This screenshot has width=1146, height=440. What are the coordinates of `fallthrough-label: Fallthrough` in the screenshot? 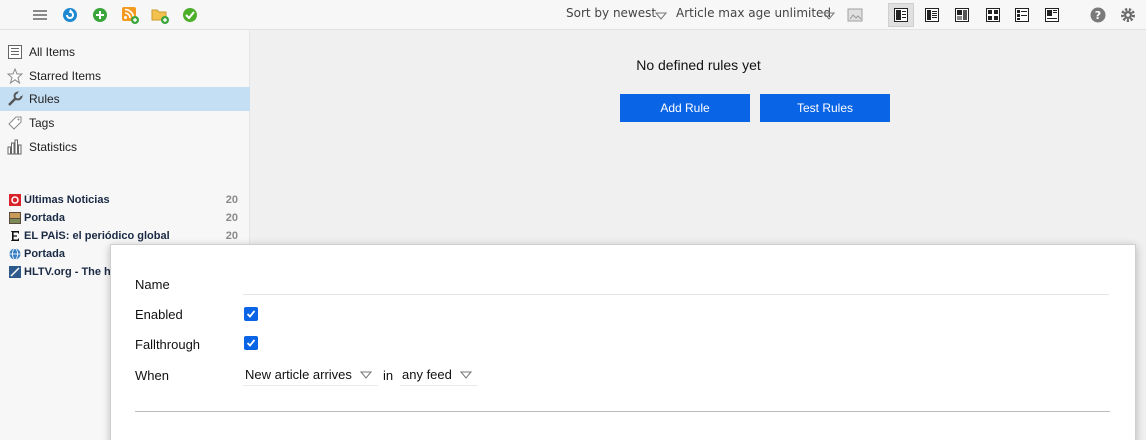 It's located at (168, 344).